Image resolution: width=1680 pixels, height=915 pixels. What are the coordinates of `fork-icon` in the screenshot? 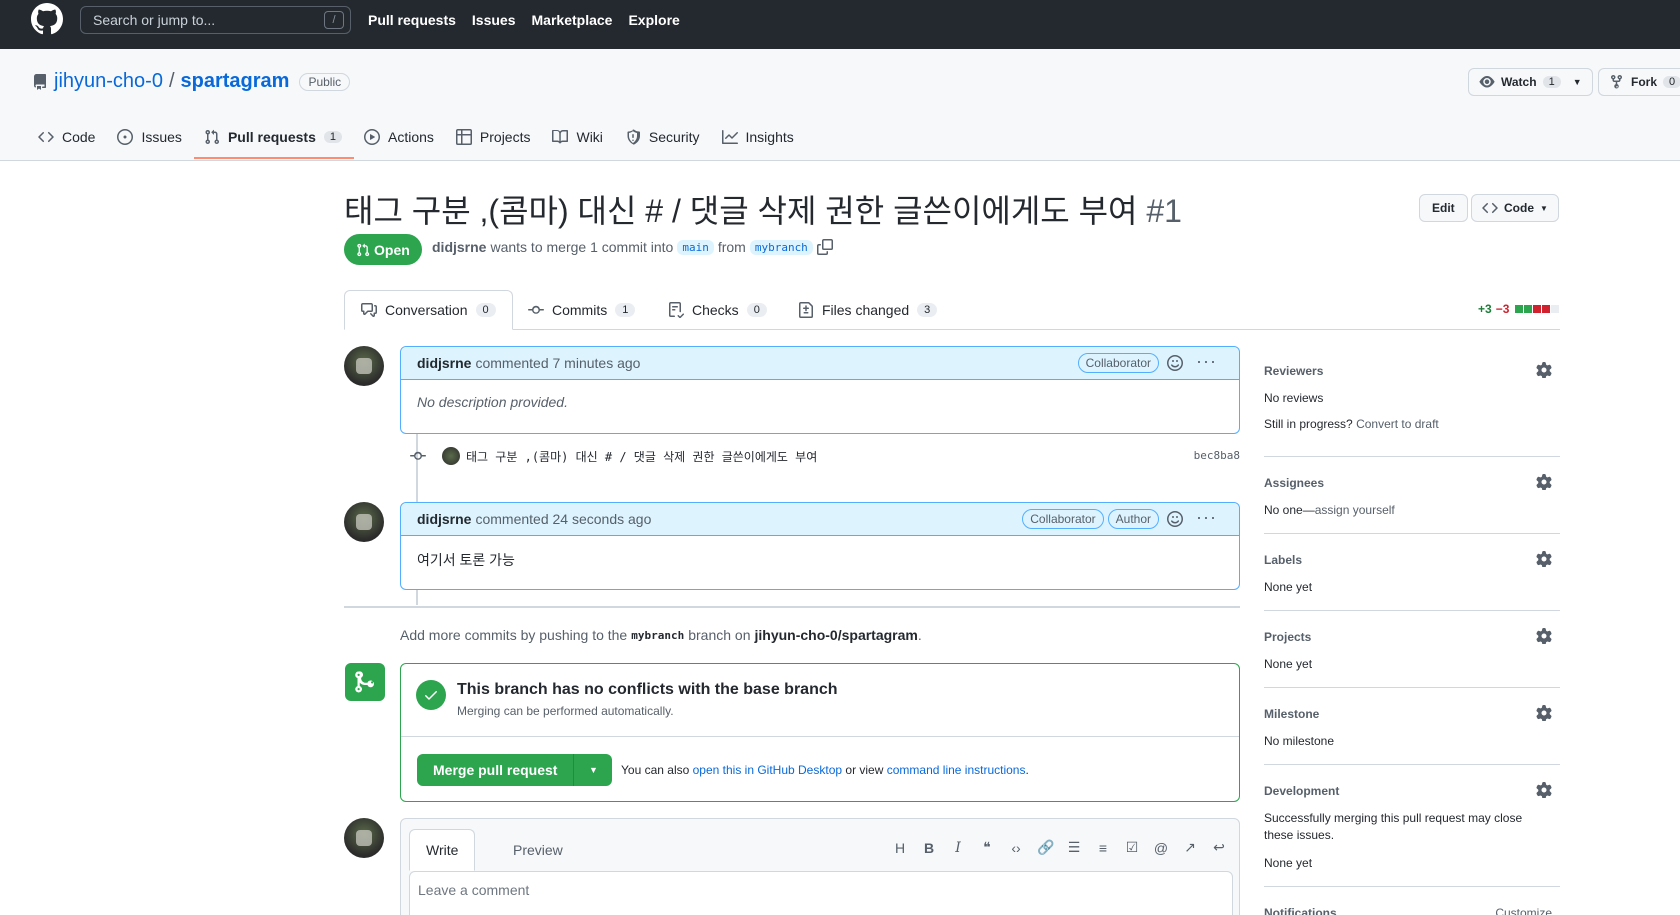 It's located at (1617, 82).